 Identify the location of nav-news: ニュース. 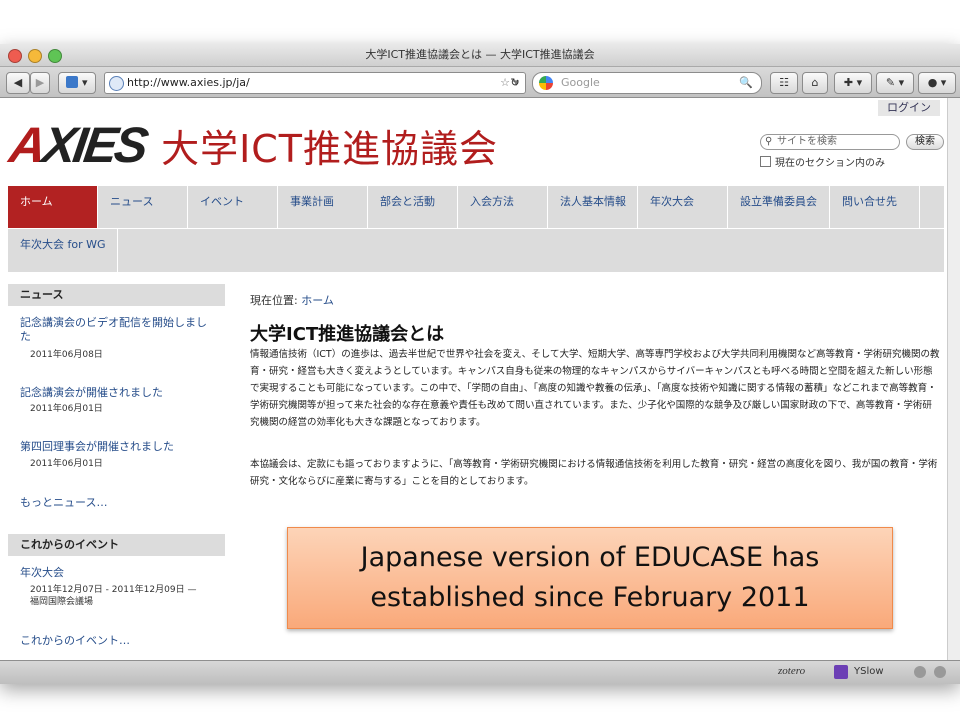
(143, 207).